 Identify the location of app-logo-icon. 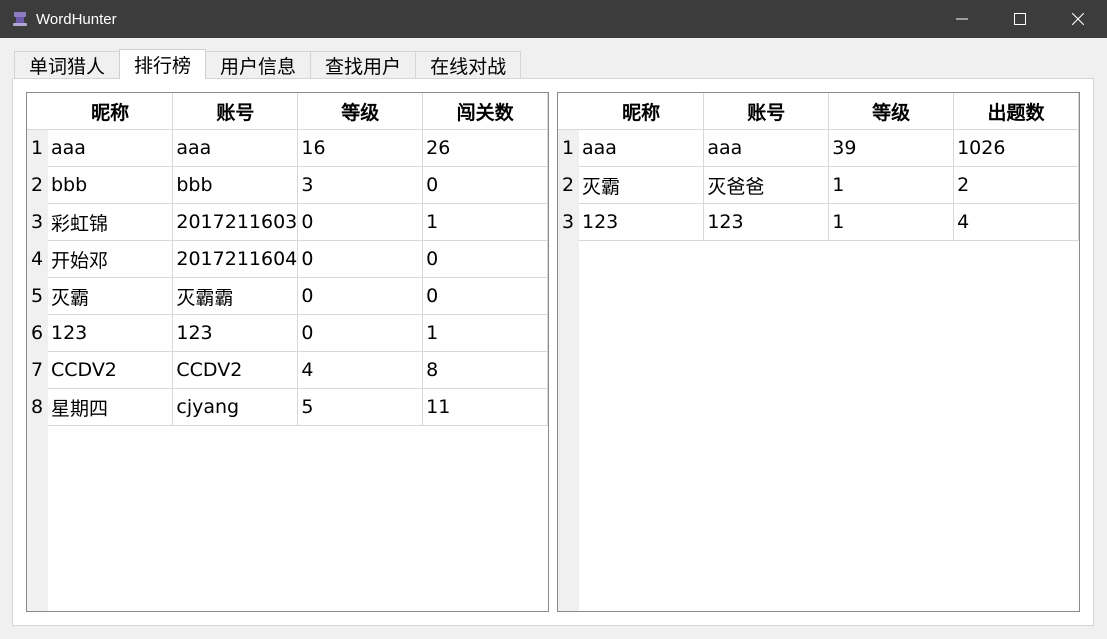
(20, 19).